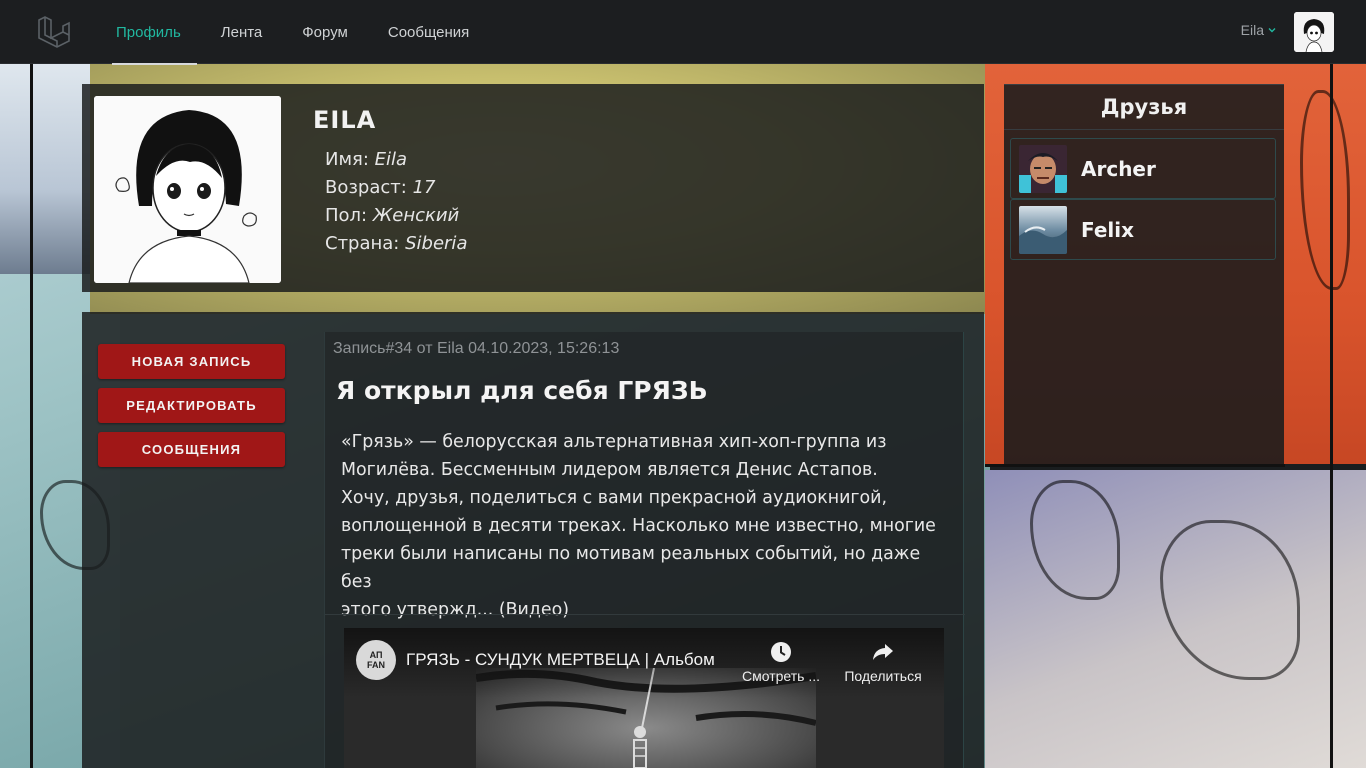 Image resolution: width=1366 pixels, height=768 pixels. I want to click on video-title: ГРЯЗЬ - СУНДУК МЕРТВЕЦА | Альбом, so click(568, 660).